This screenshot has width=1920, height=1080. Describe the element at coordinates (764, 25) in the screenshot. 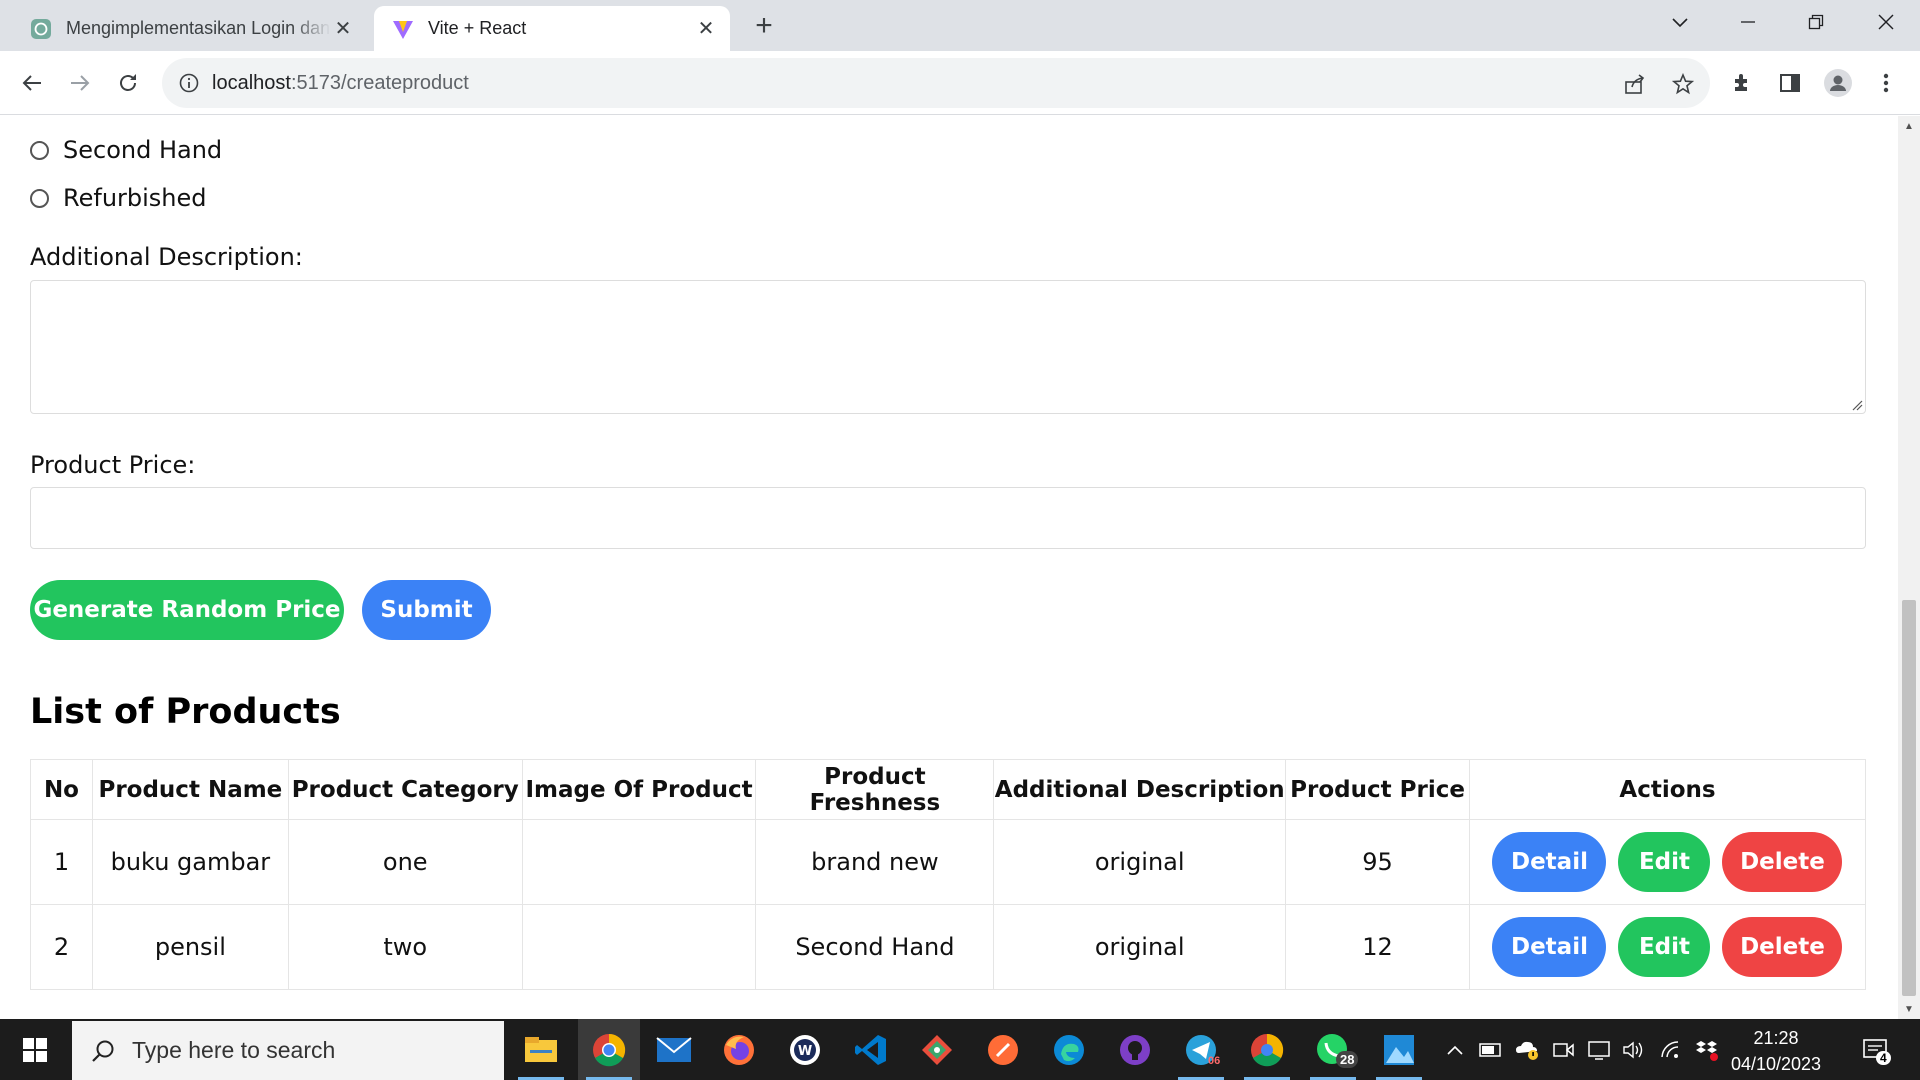

I see `new-tab-icon: +` at that location.